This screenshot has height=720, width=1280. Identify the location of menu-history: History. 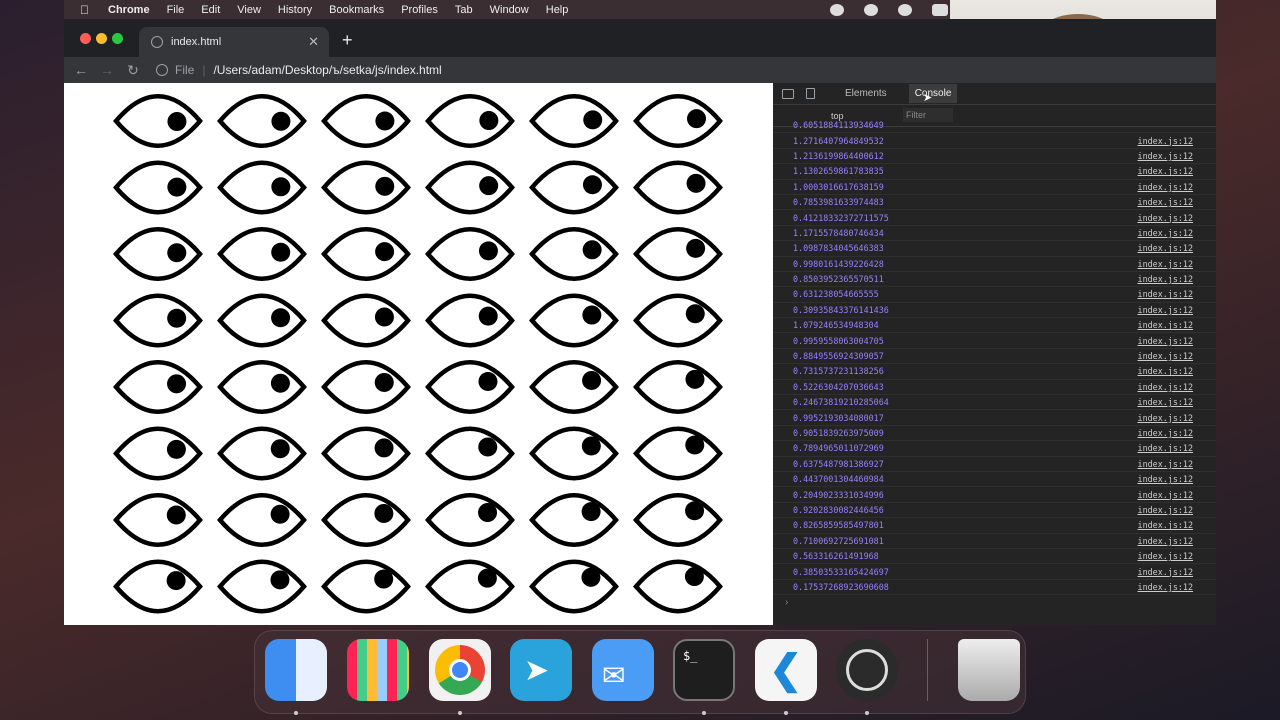
(295, 10).